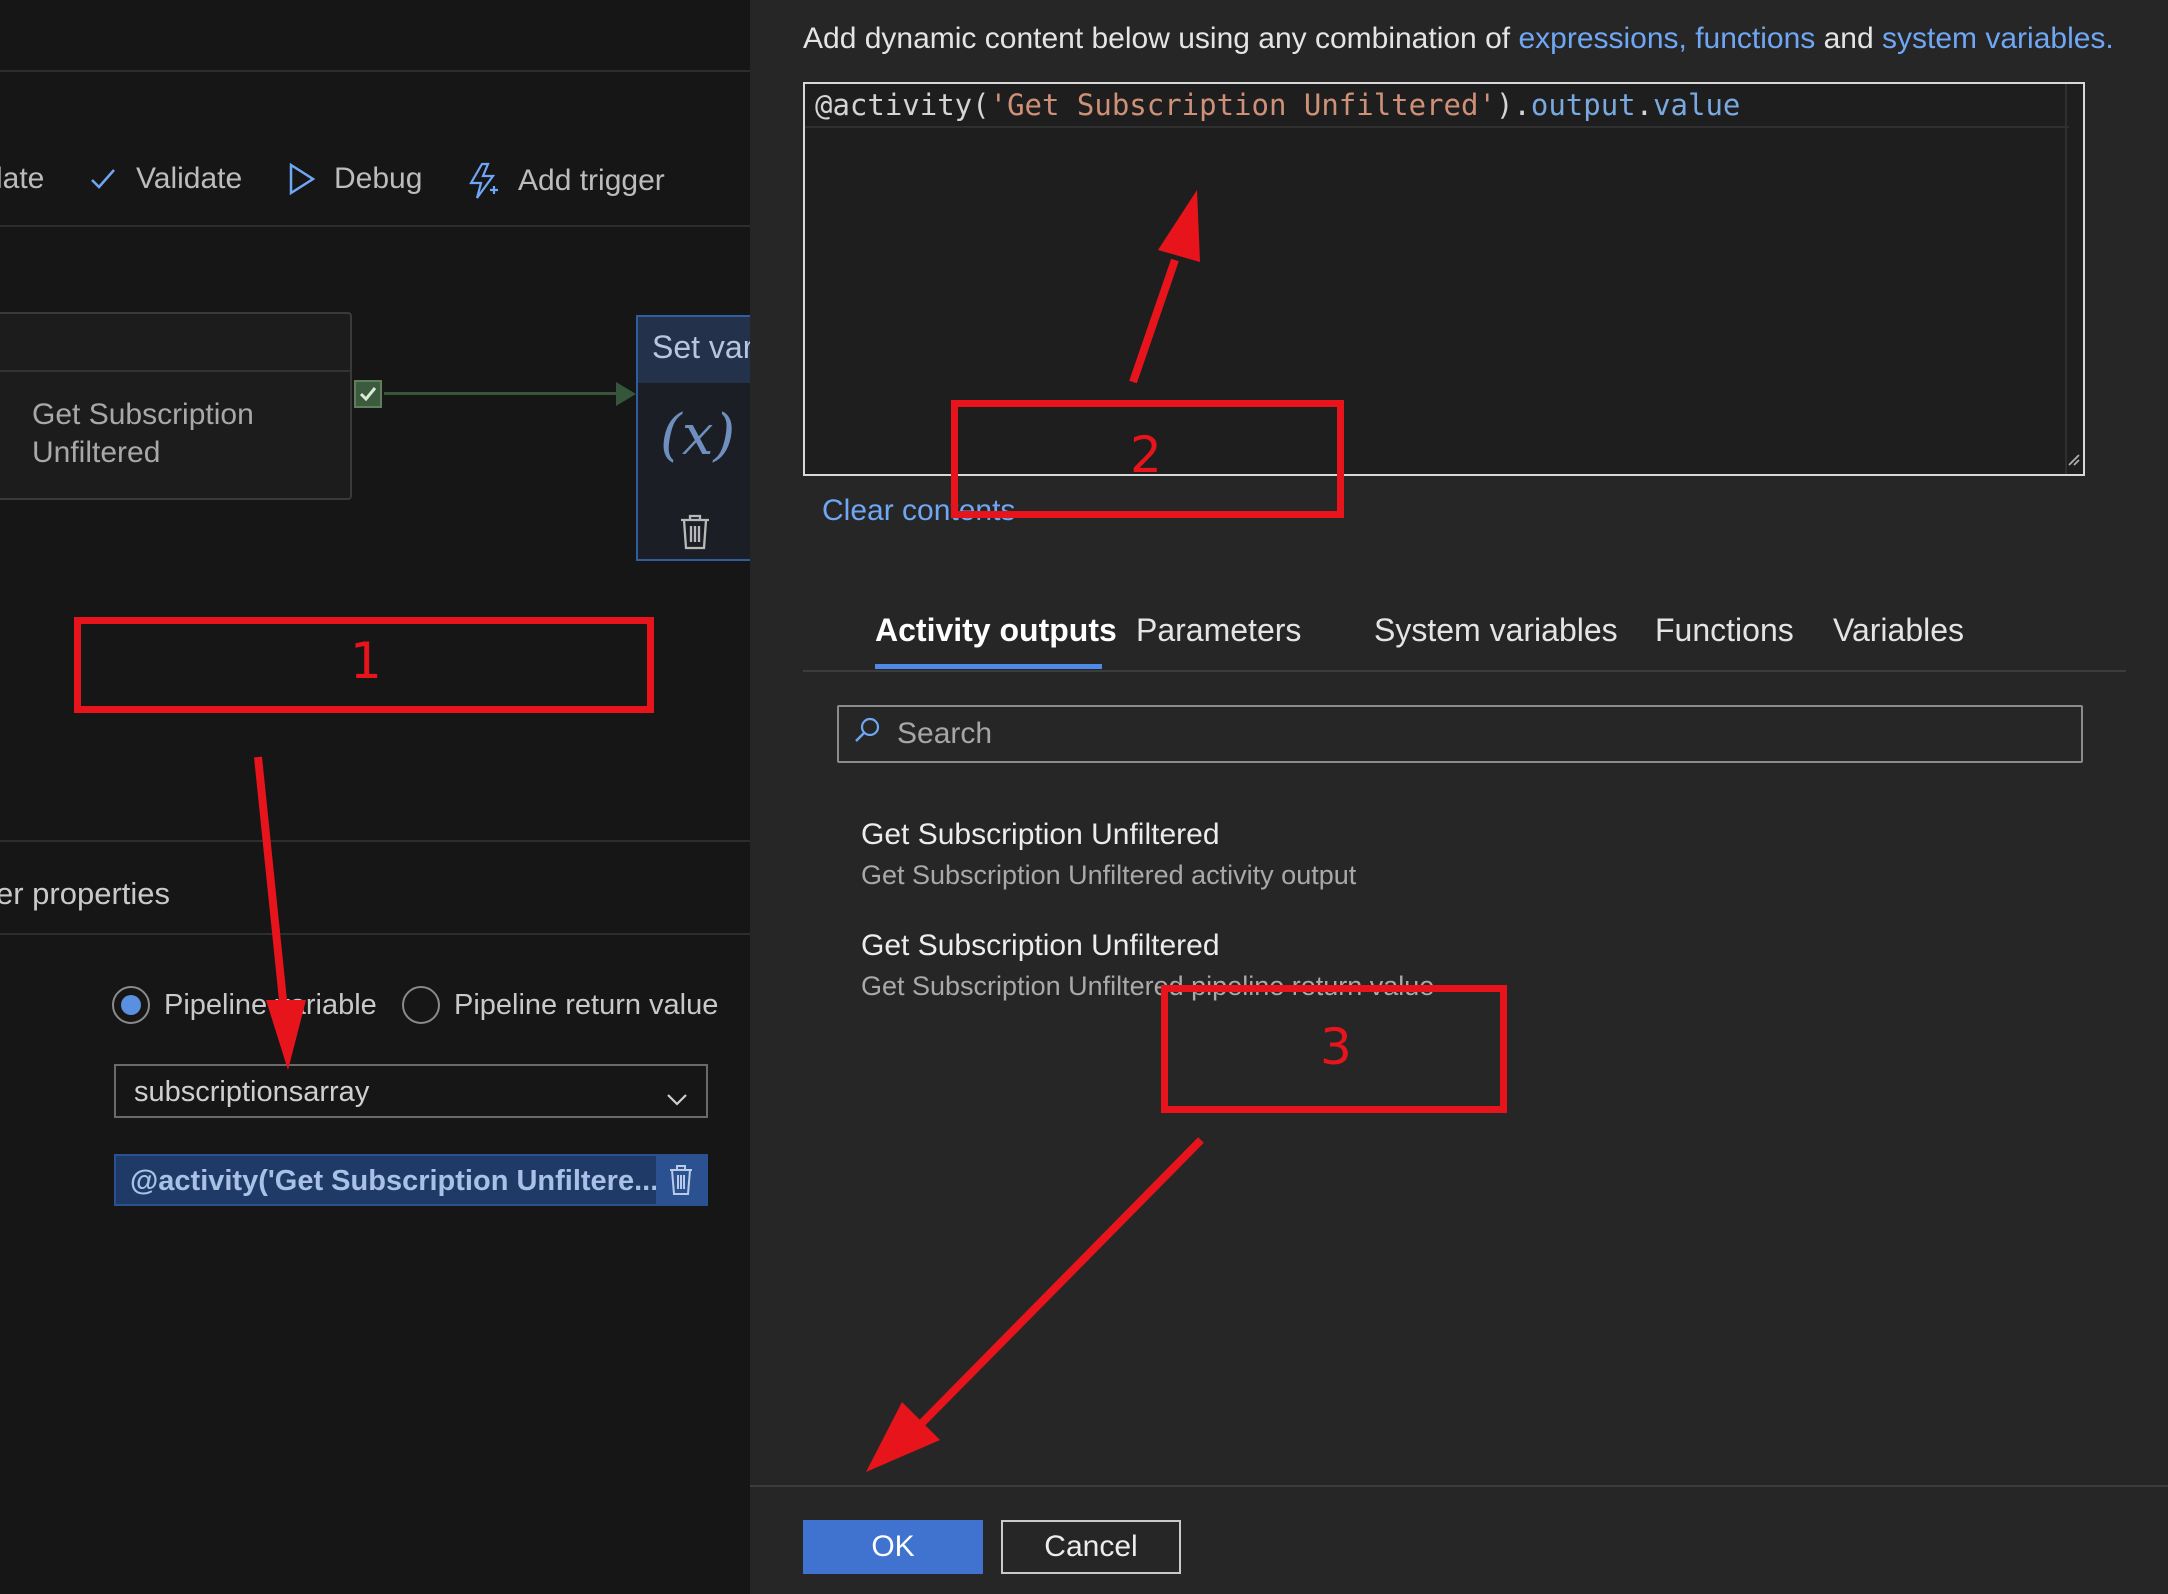 The height and width of the screenshot is (1594, 2168). Describe the element at coordinates (504, 393) in the screenshot. I see `success-connector-line` at that location.